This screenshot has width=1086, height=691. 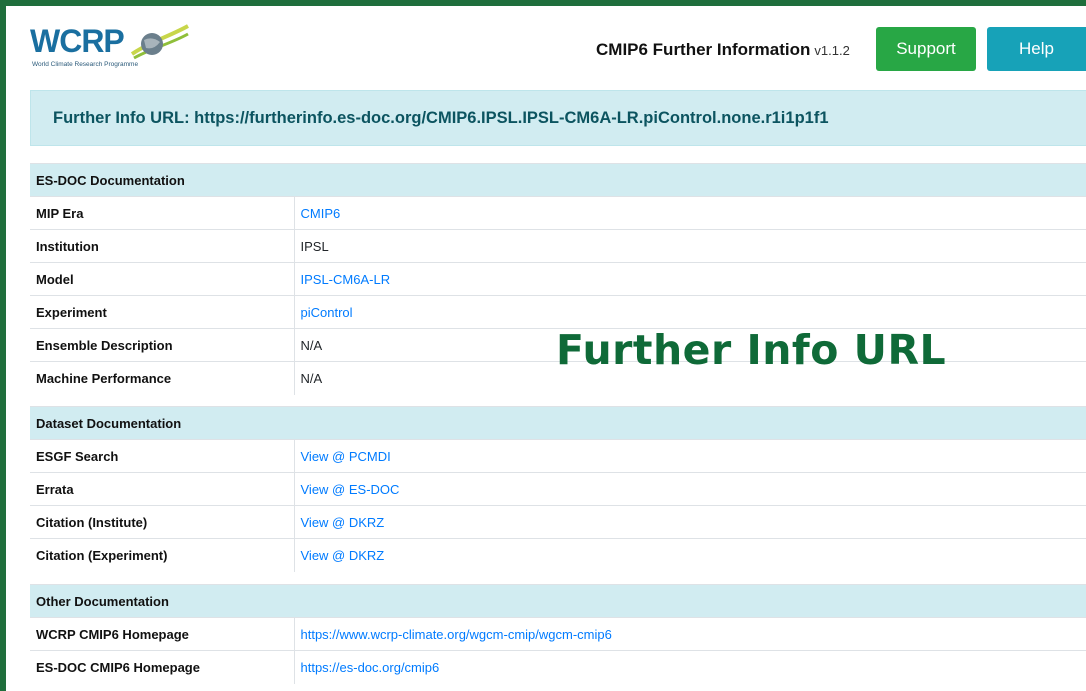 I want to click on citation-experiment-link: View @ DKRZ, so click(x=343, y=555).